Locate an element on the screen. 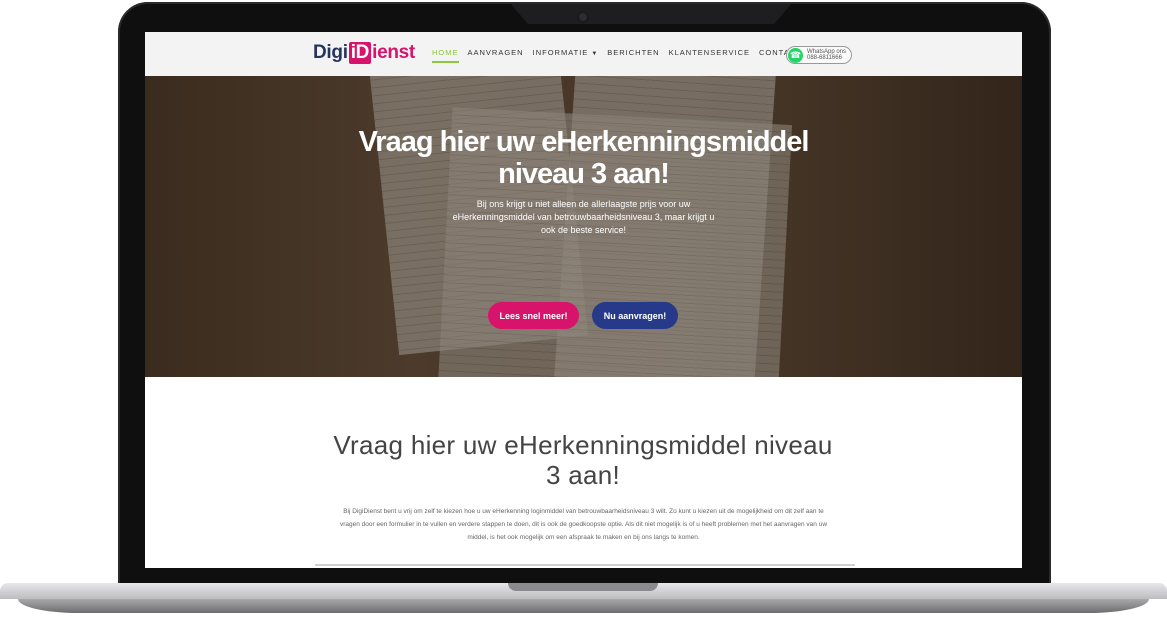 The image size is (1167, 619). nav-item-berichten: BERICHTEN is located at coordinates (633, 52).